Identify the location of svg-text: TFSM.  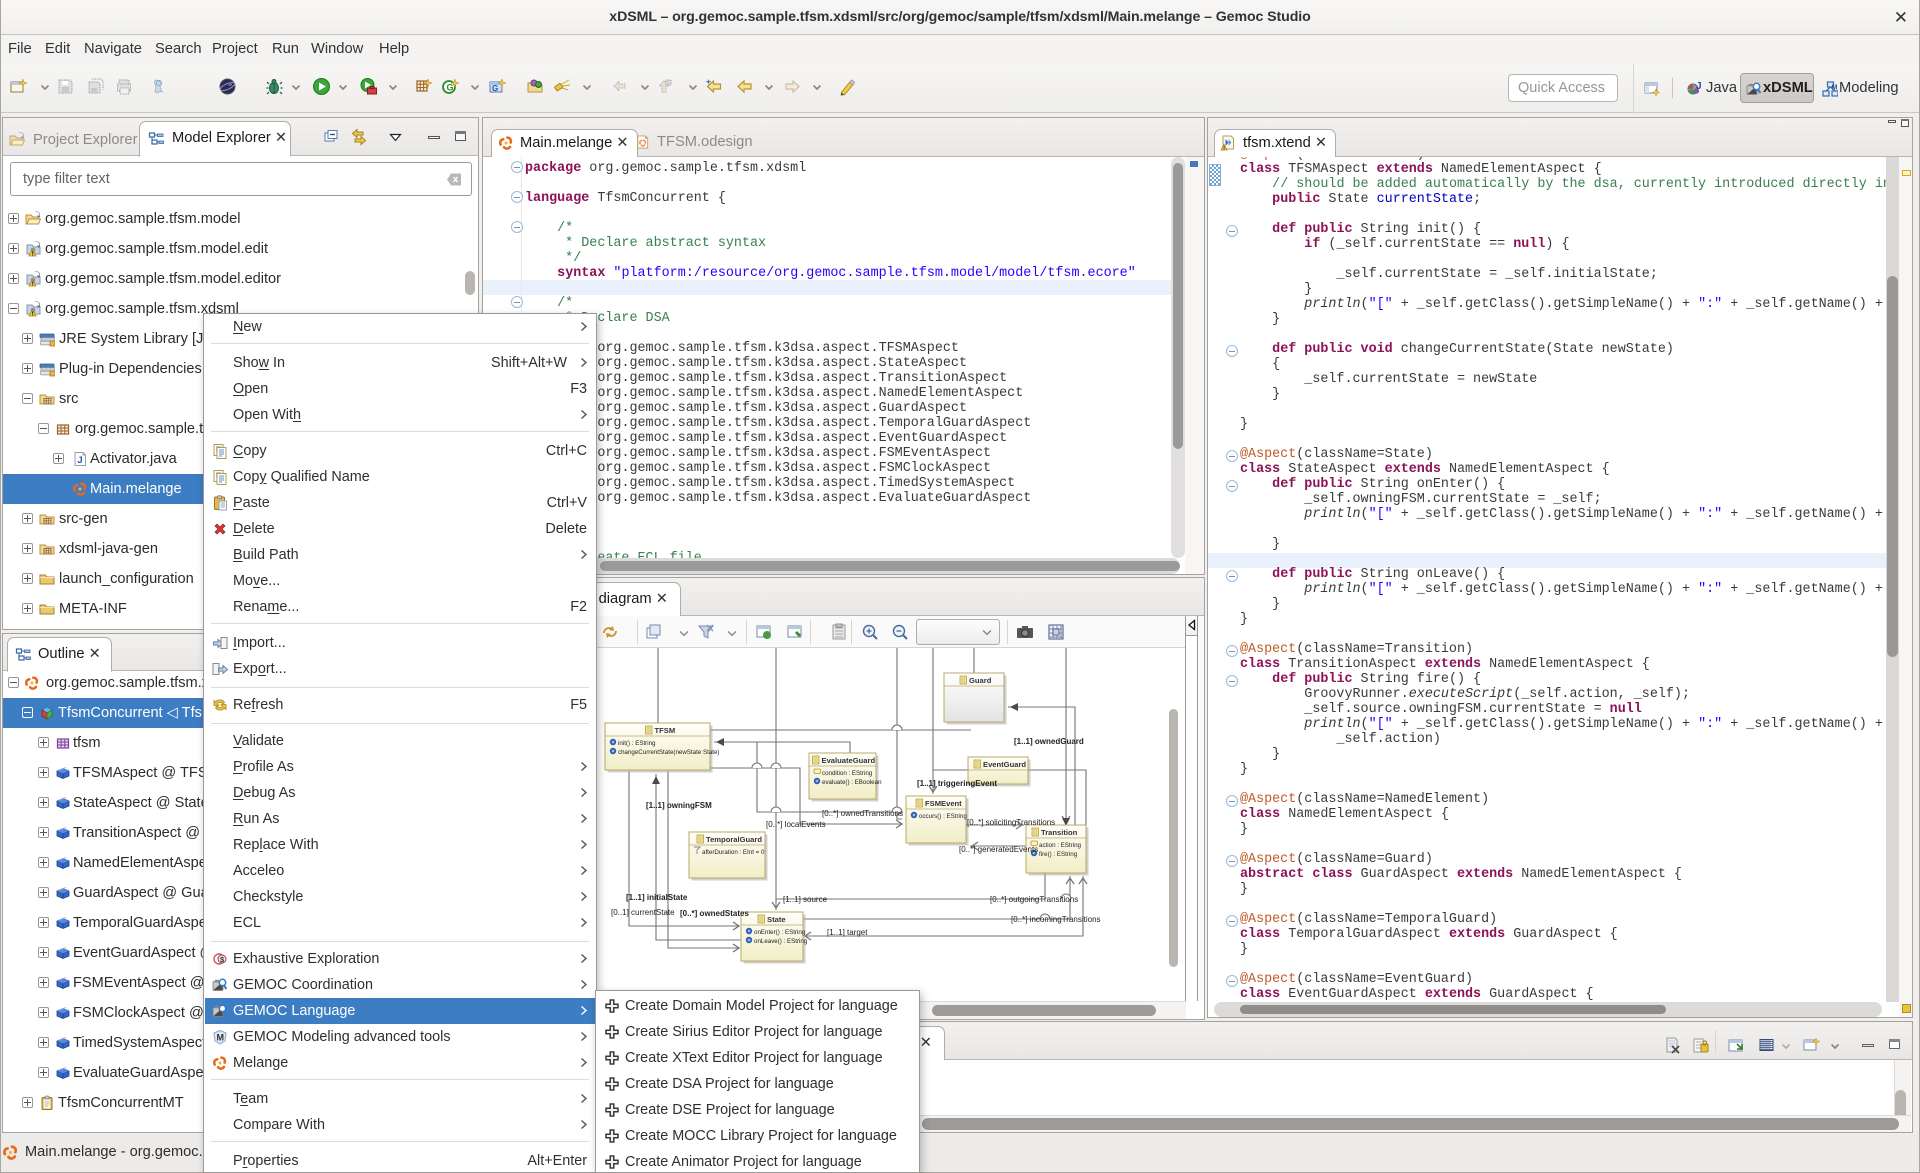
(665, 730).